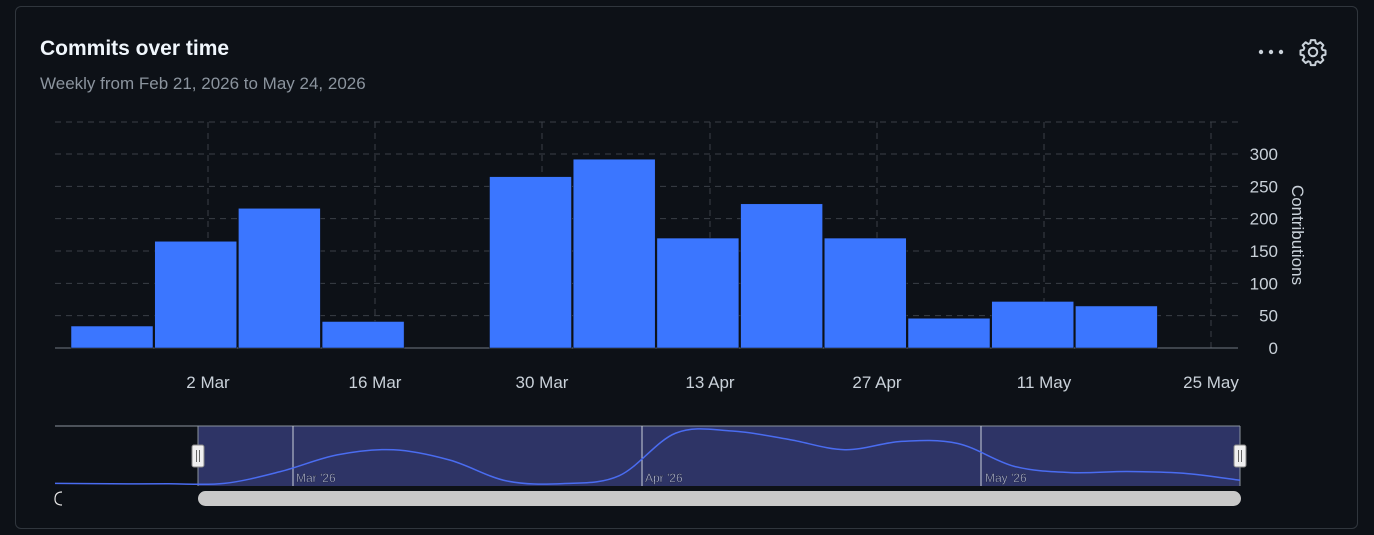  I want to click on navigator-selection, so click(719, 456).